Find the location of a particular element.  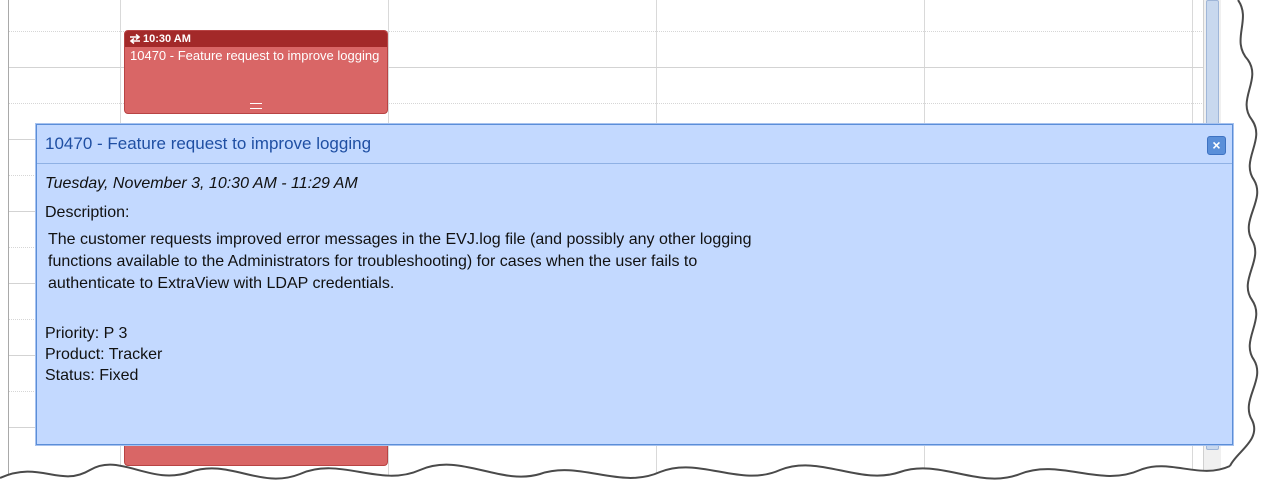

event-time: 10:30 AM is located at coordinates (167, 39).